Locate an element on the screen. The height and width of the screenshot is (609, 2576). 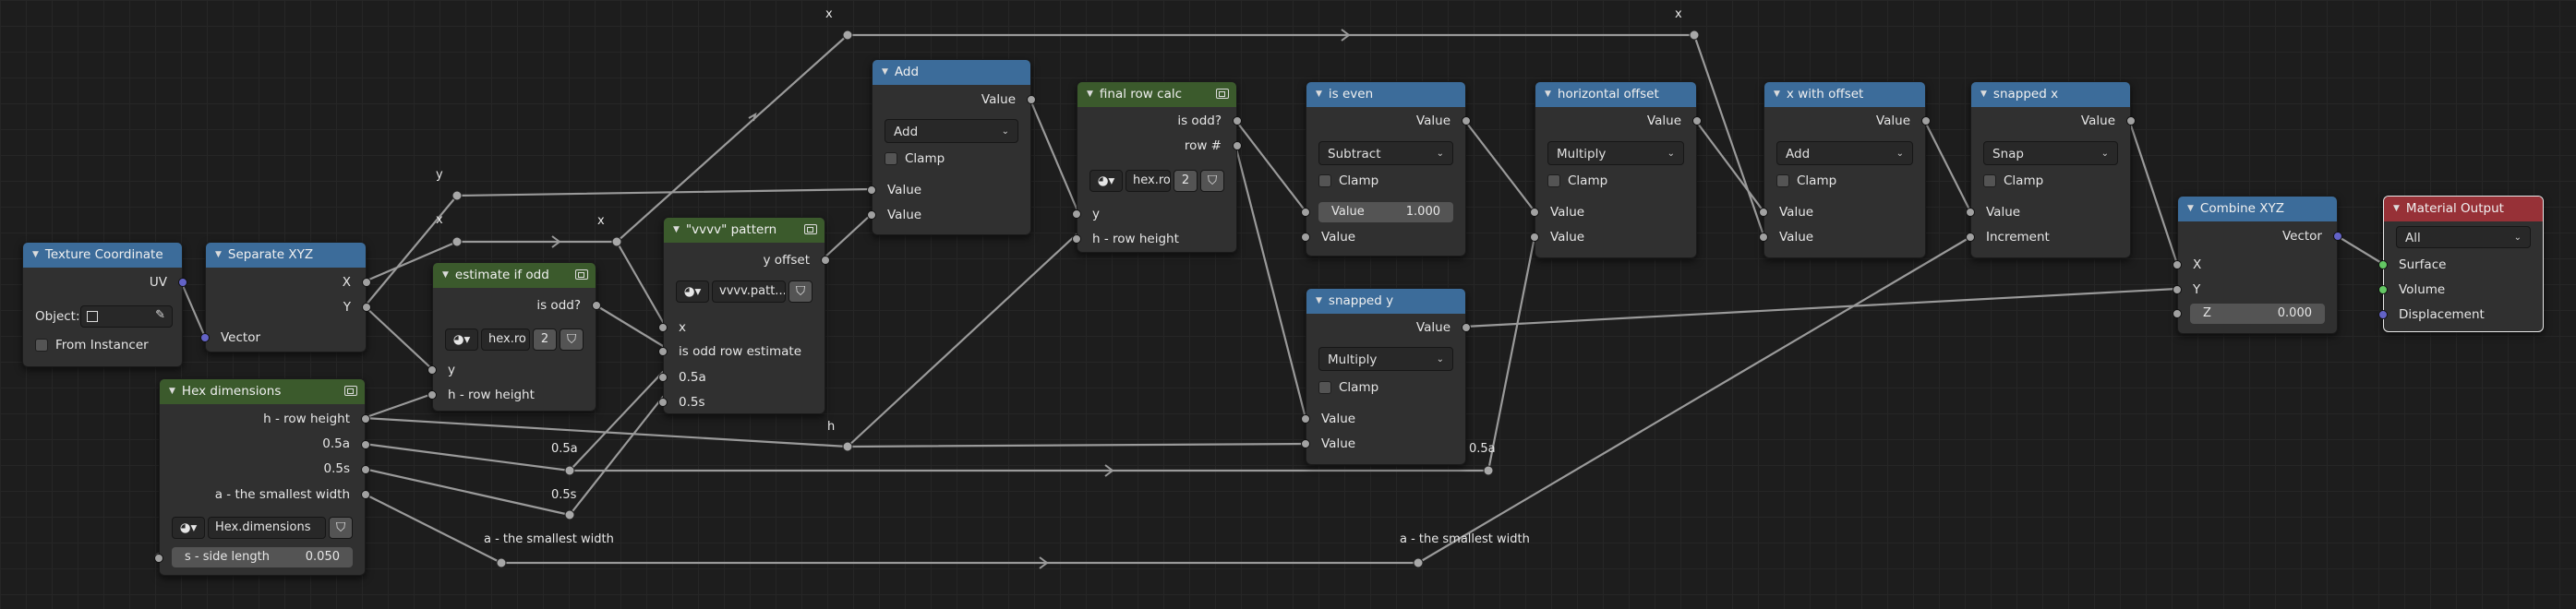
operation-dropdown: Subtract ⌄ is located at coordinates (1385, 153).